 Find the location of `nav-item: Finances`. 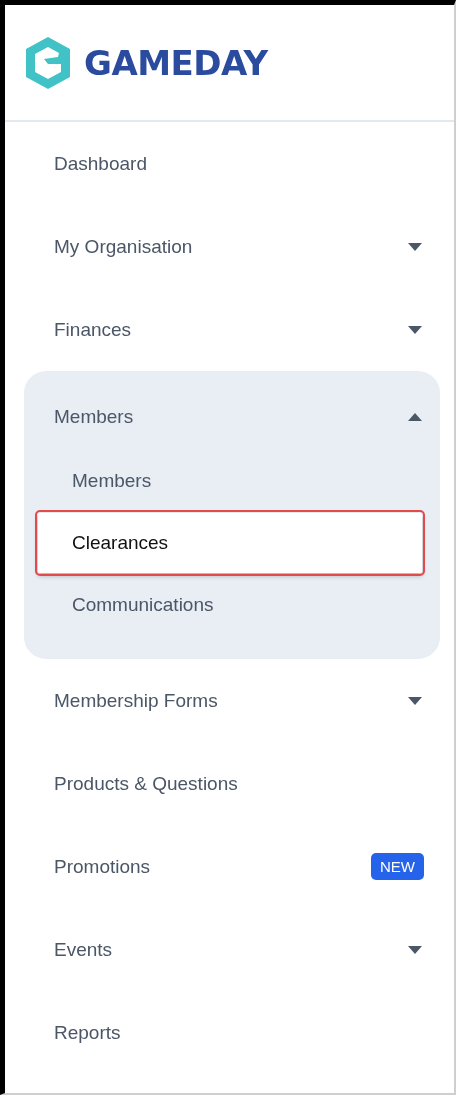

nav-item: Finances is located at coordinates (93, 329).